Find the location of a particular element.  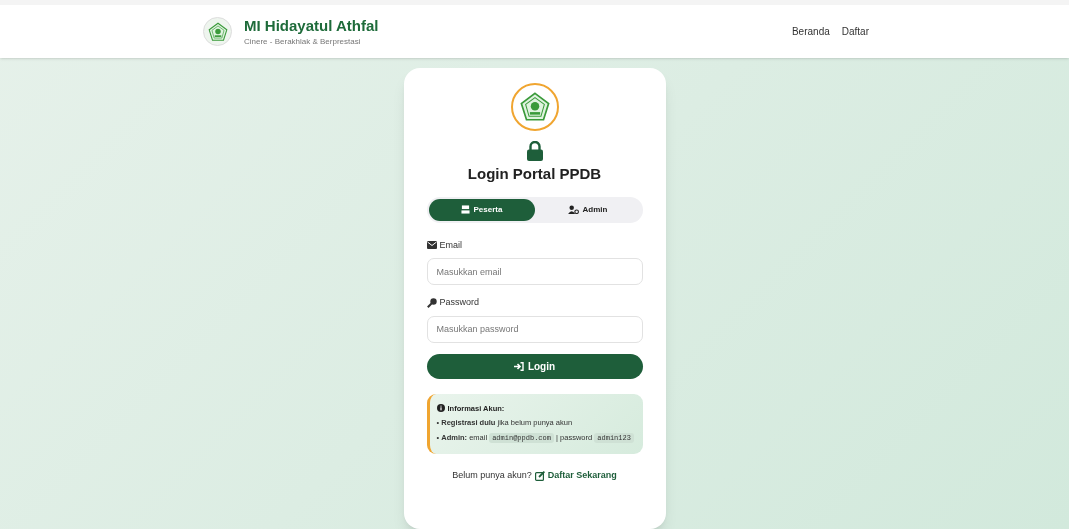

login-icon is located at coordinates (518, 366).